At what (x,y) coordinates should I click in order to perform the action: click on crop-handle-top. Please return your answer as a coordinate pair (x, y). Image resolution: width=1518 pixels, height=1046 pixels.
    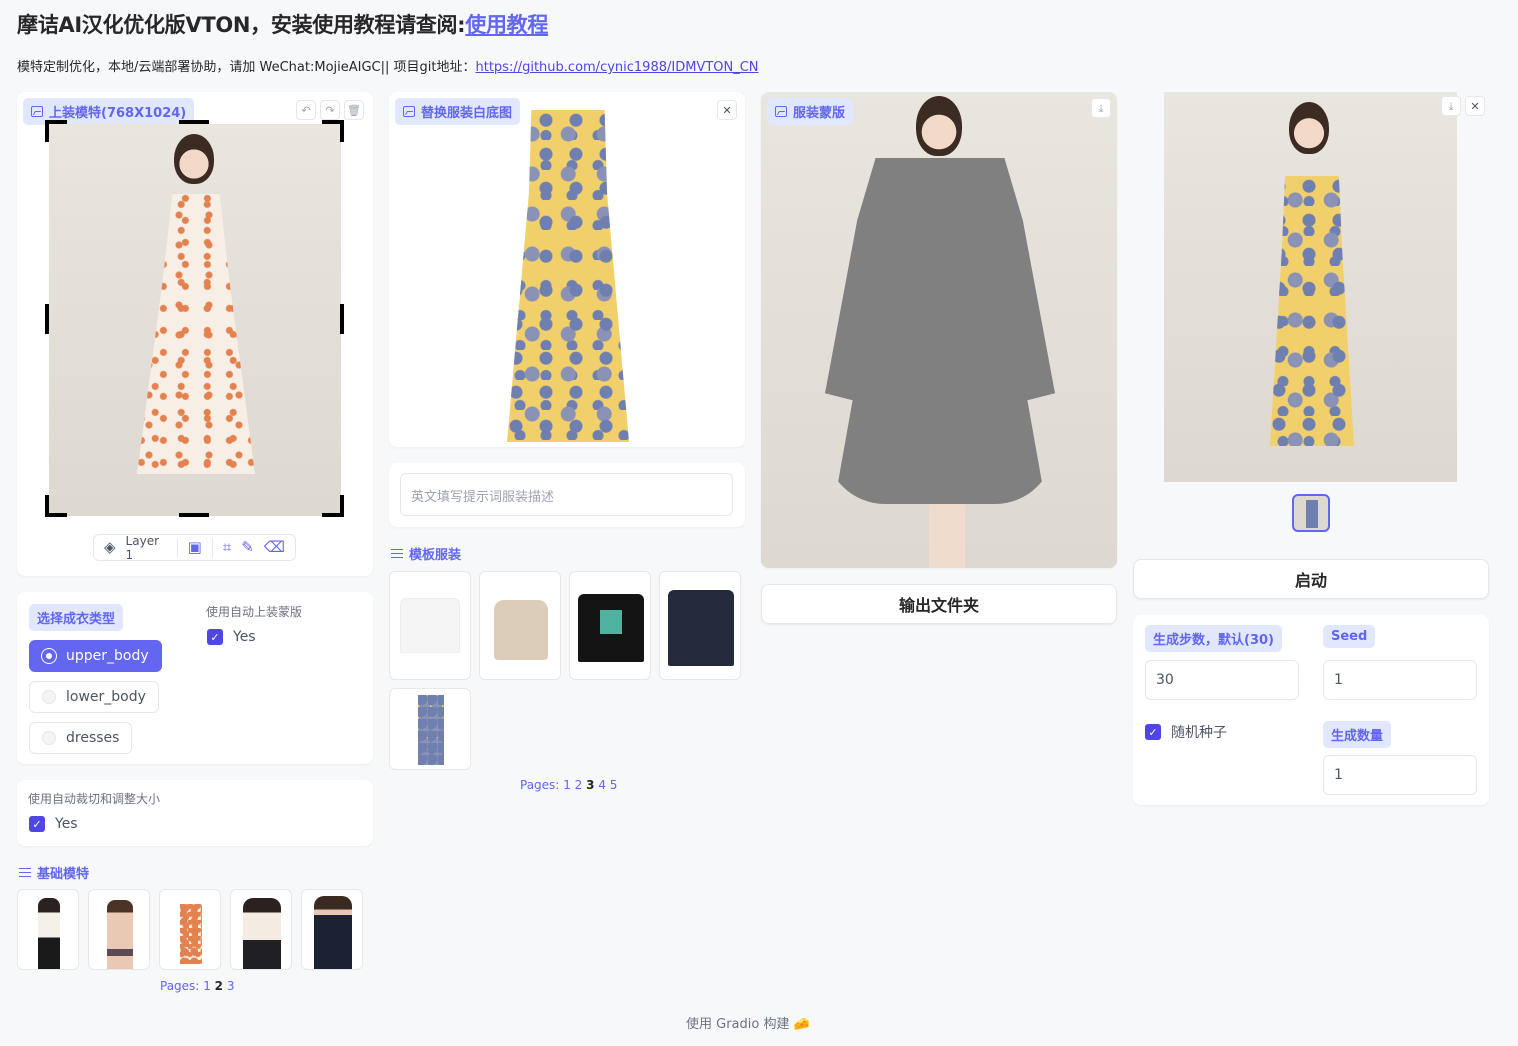
    Looking at the image, I should click on (194, 122).